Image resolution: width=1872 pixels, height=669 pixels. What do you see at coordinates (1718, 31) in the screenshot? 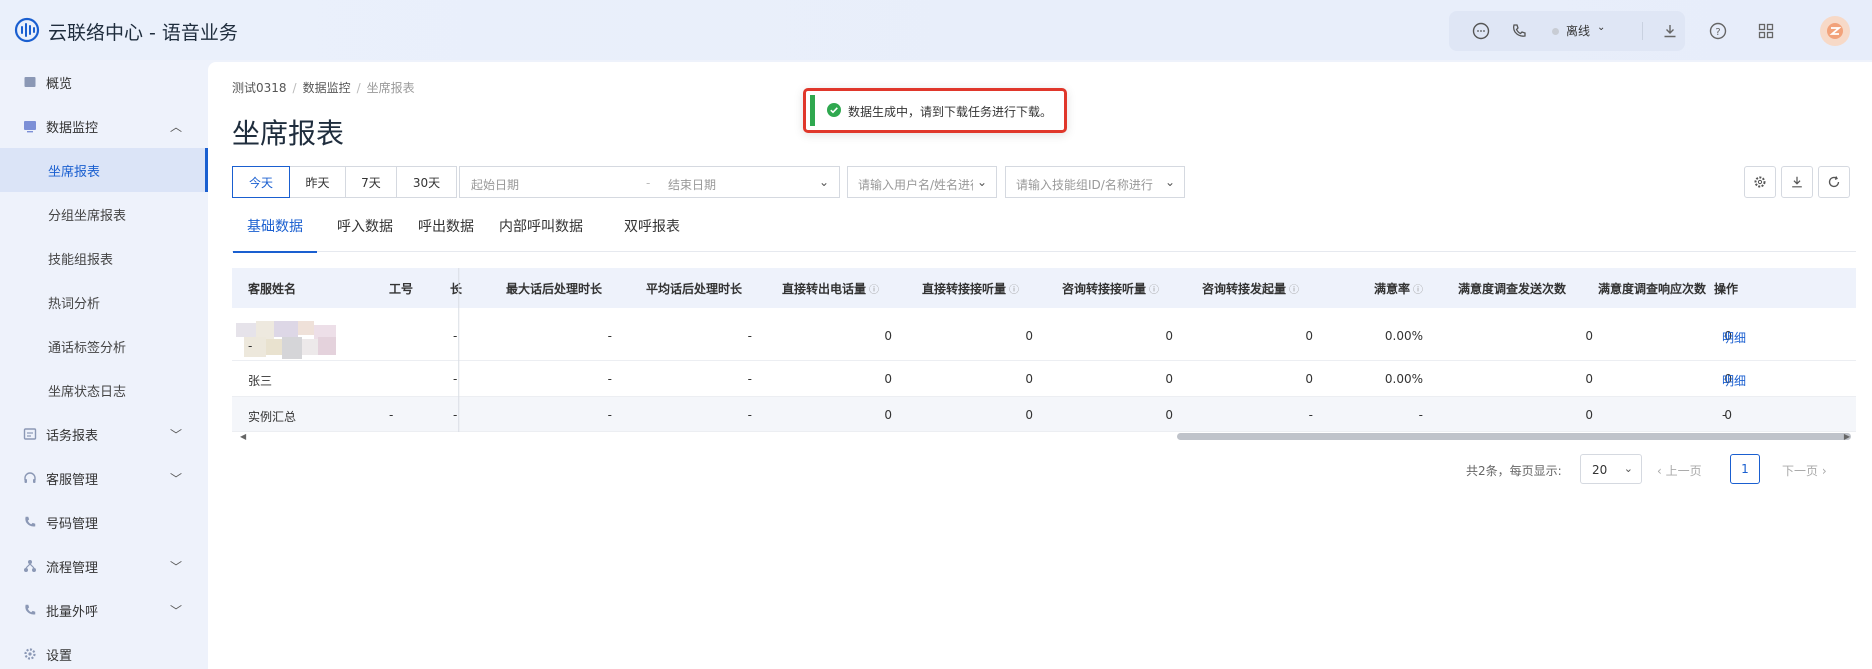
I see `help-icon: ?` at bounding box center [1718, 31].